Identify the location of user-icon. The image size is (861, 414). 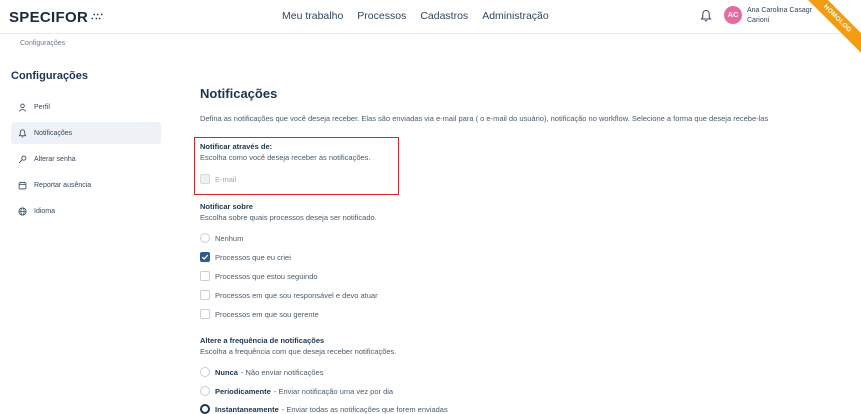
(22, 107).